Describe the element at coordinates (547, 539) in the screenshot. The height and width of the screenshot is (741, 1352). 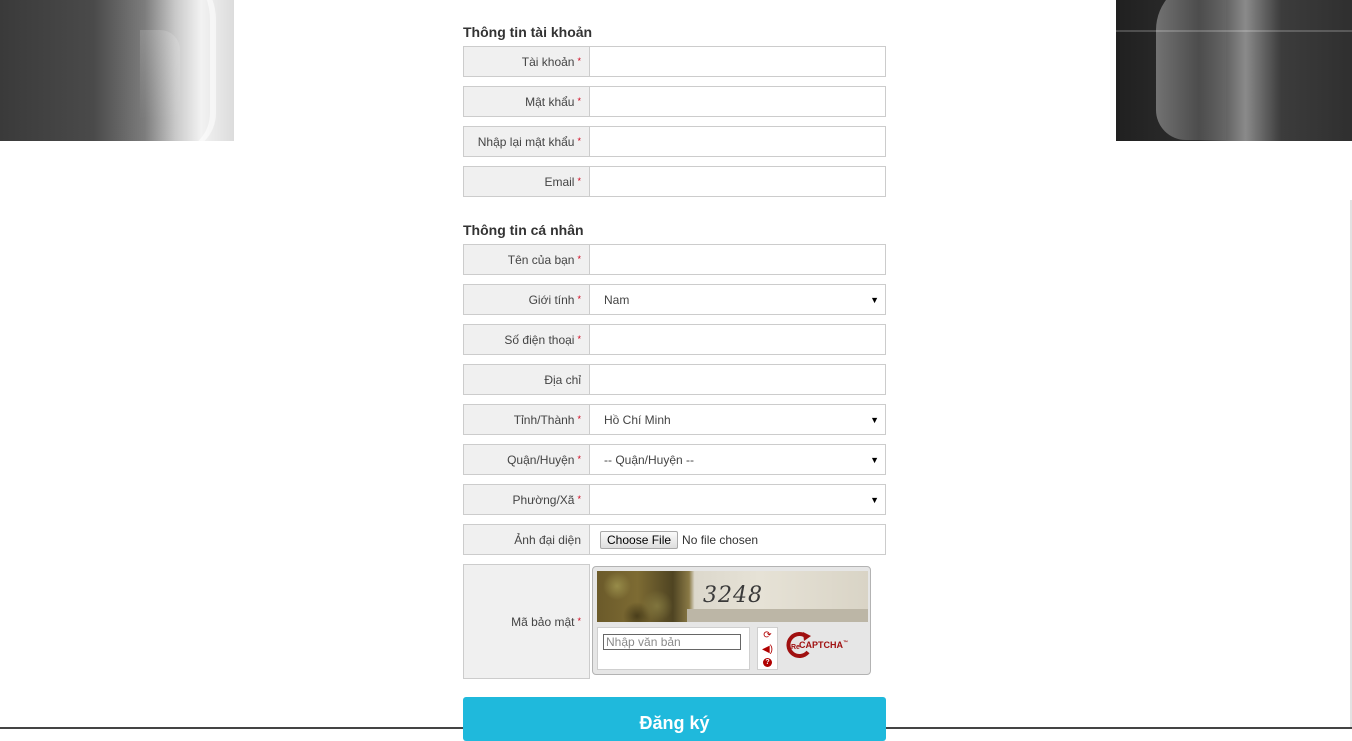
I see `avatar-label-text: Ảnh đại diện` at that location.